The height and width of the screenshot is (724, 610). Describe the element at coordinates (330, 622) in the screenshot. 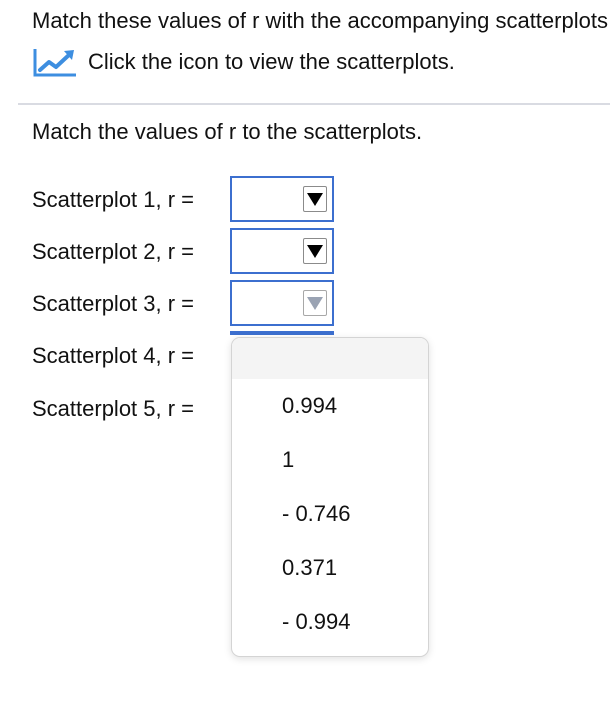

I see `dropdown-option: - 0.994` at that location.